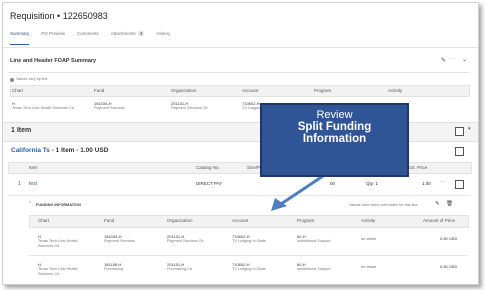 The image size is (485, 290). What do you see at coordinates (99, 90) in the screenshot?
I see `foap-col-fund: Fund` at bounding box center [99, 90].